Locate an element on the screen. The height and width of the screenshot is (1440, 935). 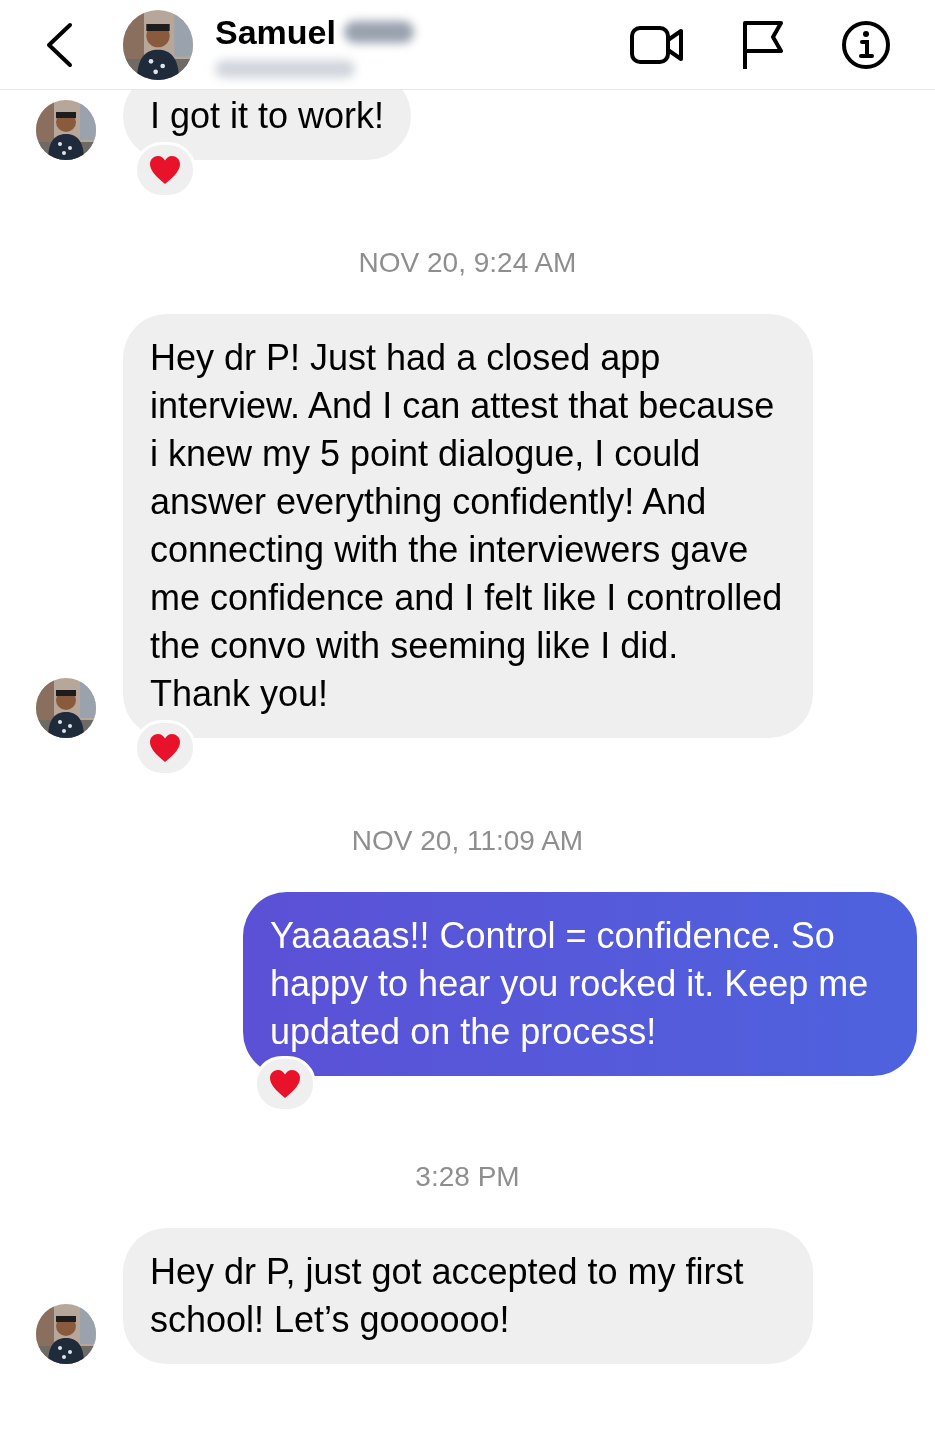
message-bubble: Yaaaaas!! Control = confidence. So happy to hear you rocked it. Keep me updated on the process! is located at coordinates (580, 984).